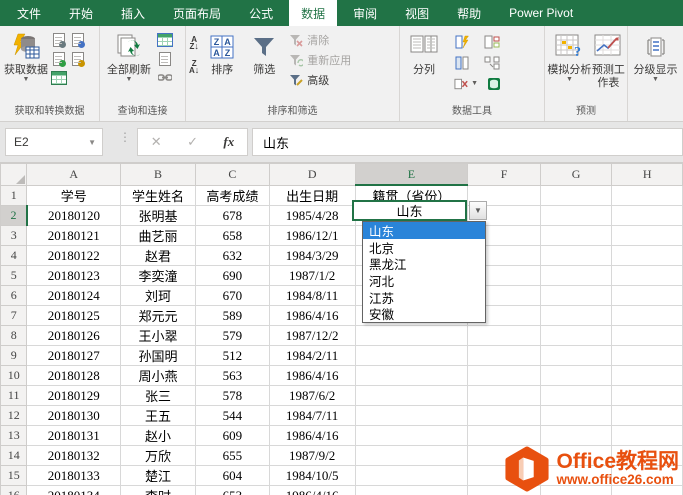 The width and height of the screenshot is (683, 495). What do you see at coordinates (165, 40) in the screenshot?
I see `queries-connections-icon` at bounding box center [165, 40].